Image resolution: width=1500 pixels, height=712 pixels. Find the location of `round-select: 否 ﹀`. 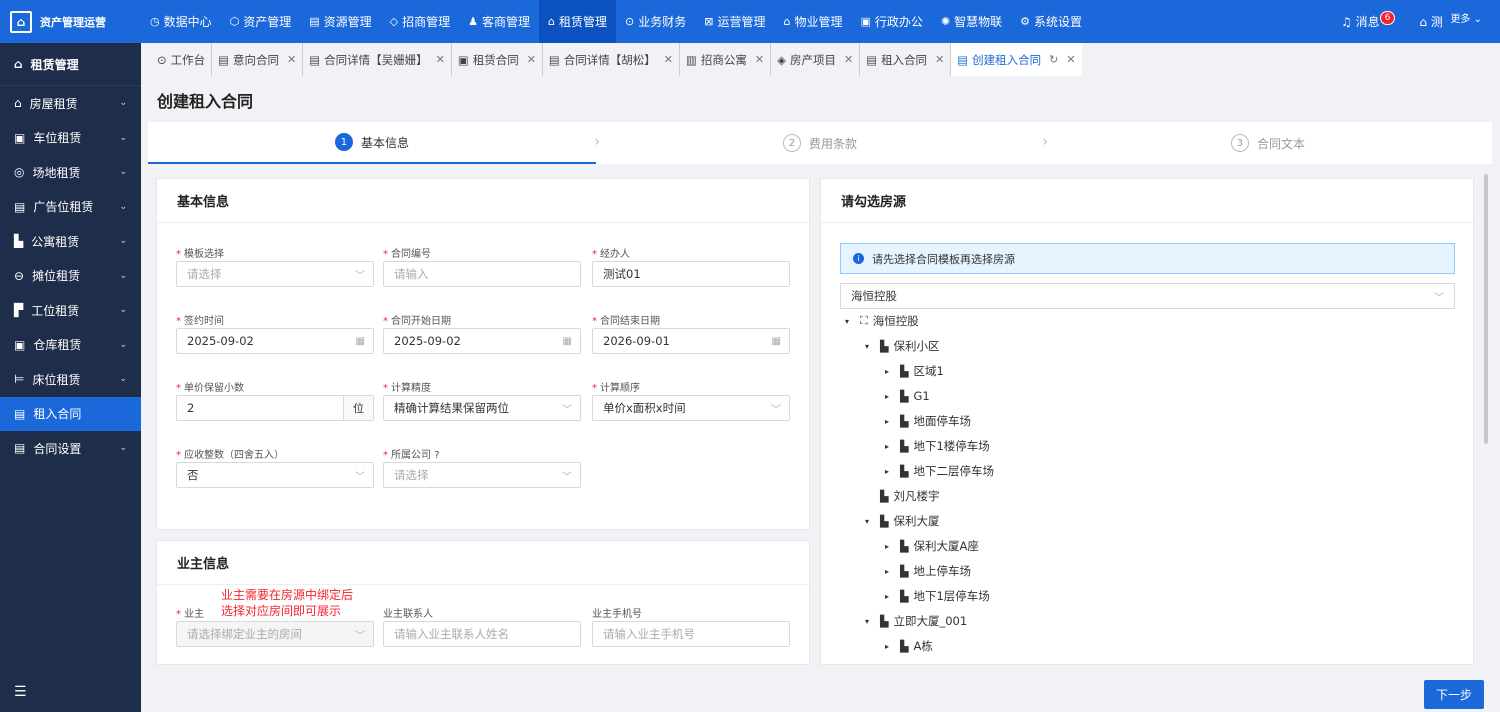

round-select: 否 ﹀ is located at coordinates (275, 475).